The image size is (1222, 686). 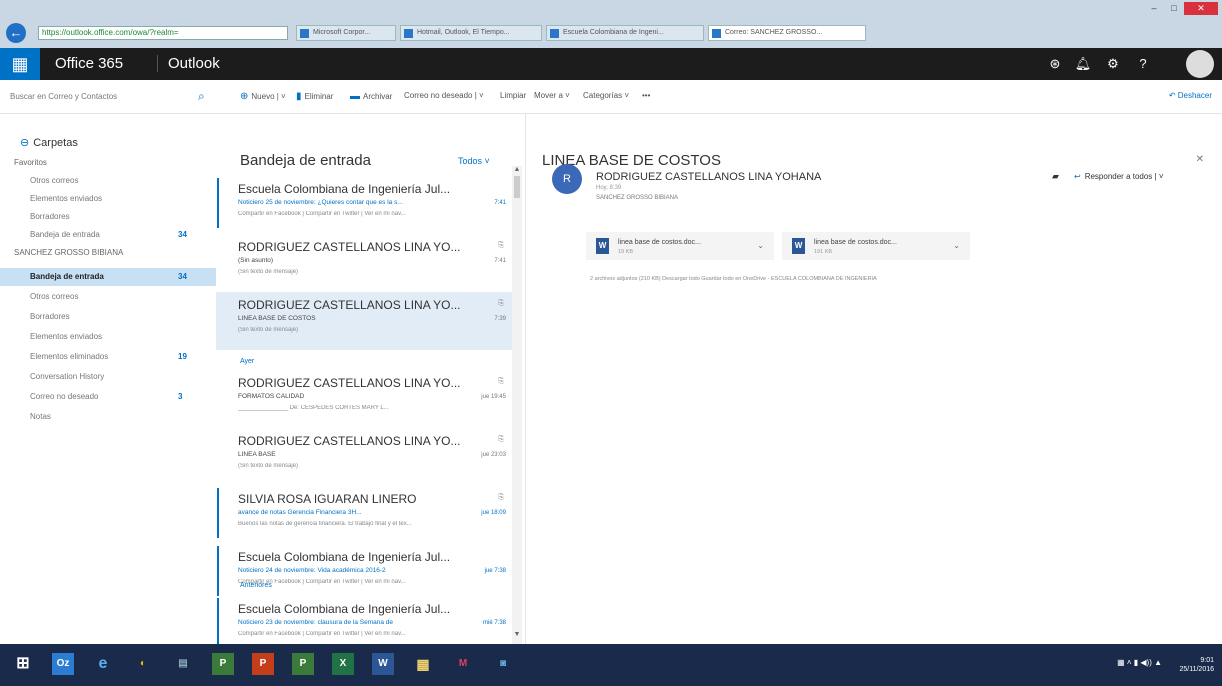 What do you see at coordinates (1143, 64) in the screenshot?
I see `help-icon: ?` at bounding box center [1143, 64].